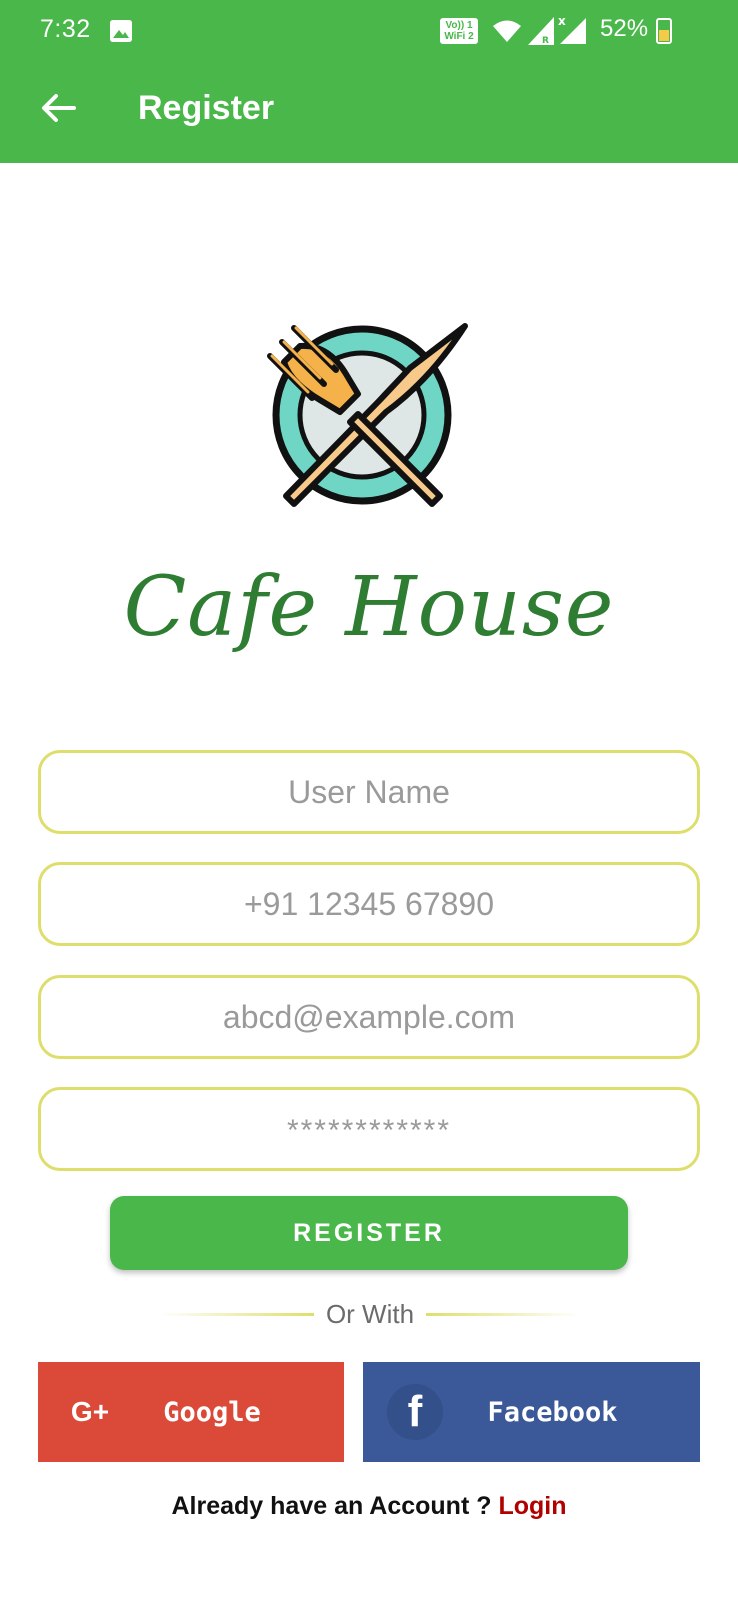 This screenshot has height=1600, width=738. What do you see at coordinates (572, 31) in the screenshot?
I see `signal-x-icon: x` at bounding box center [572, 31].